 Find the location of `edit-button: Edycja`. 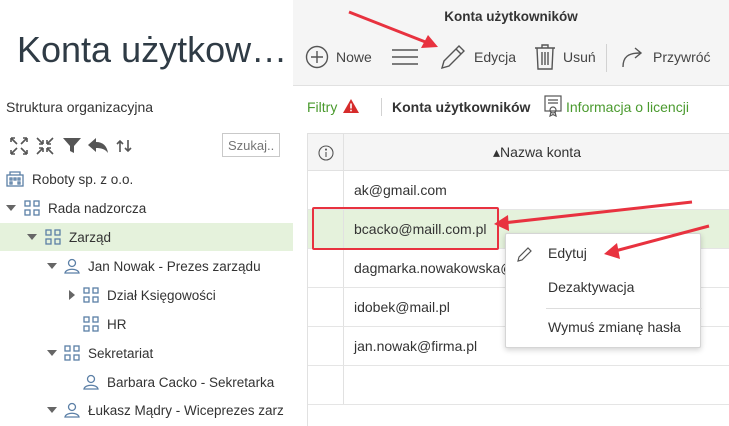

edit-button: Edycja is located at coordinates (477, 57).